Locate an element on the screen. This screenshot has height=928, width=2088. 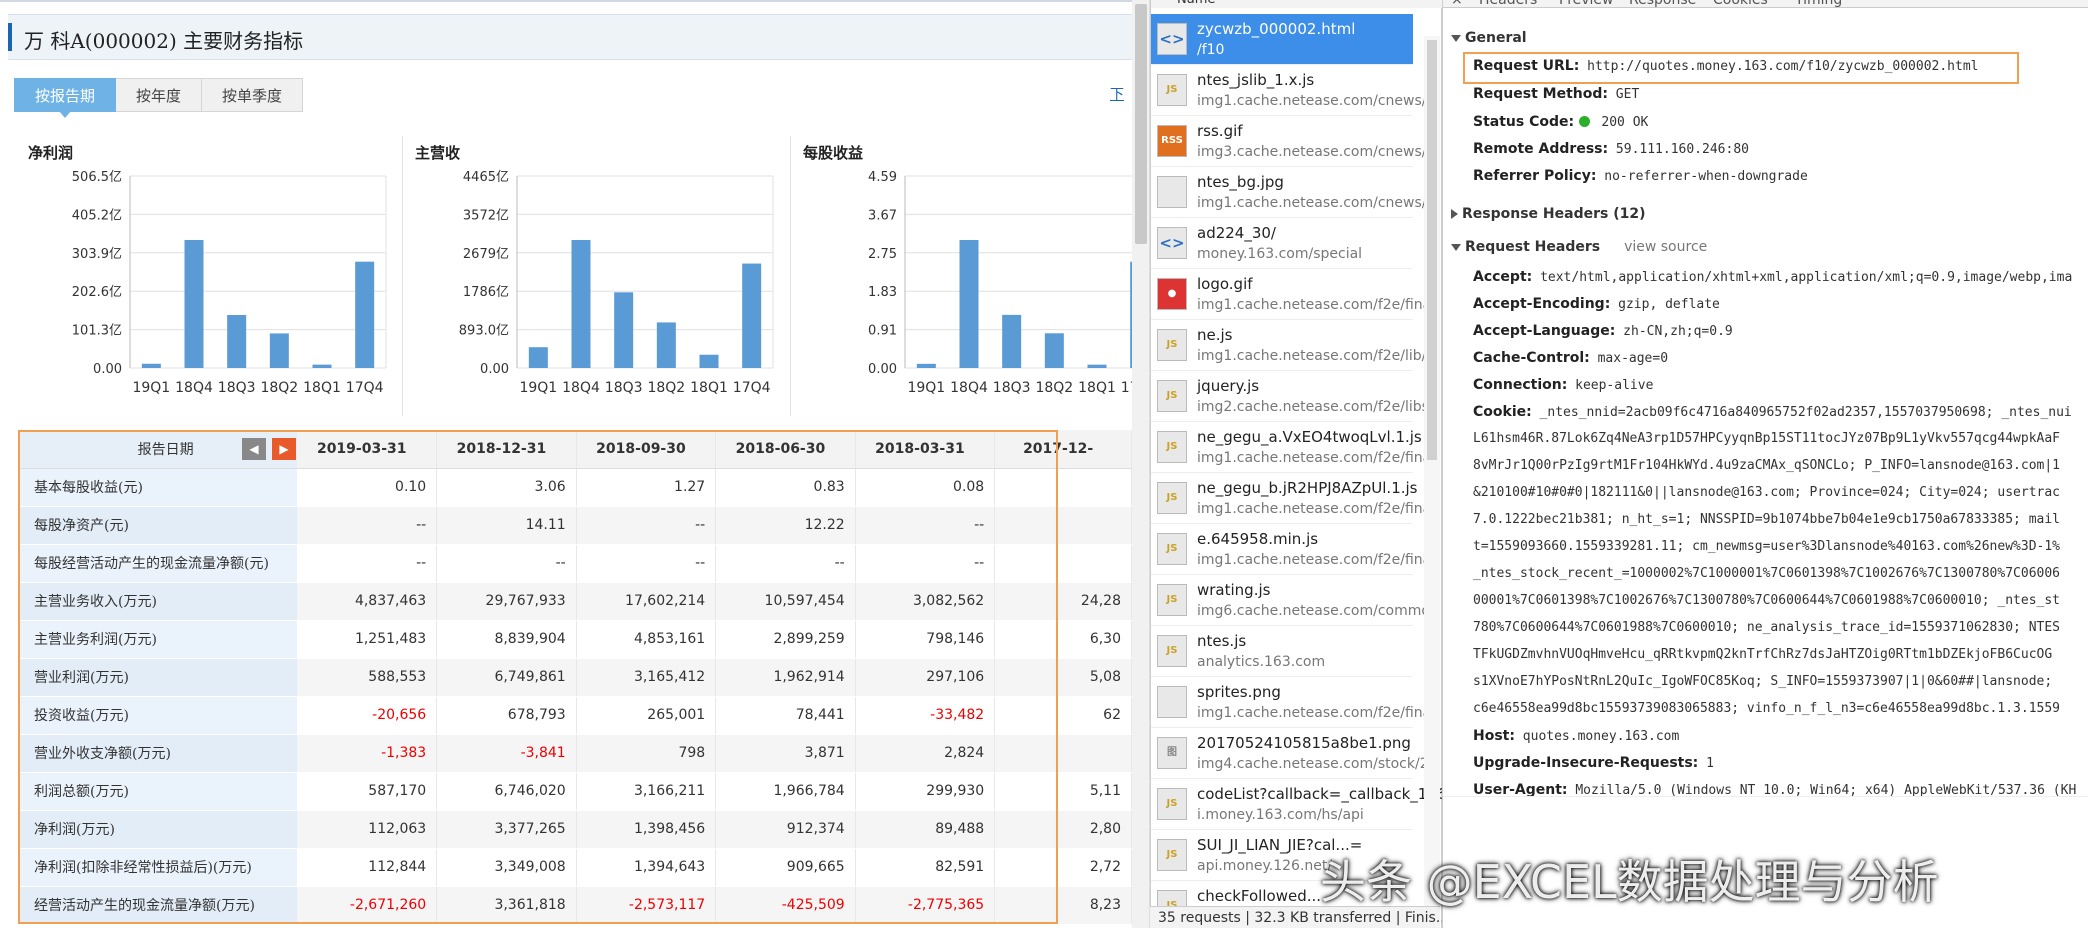
x-tick-label: 18Q2 is located at coordinates (666, 388).